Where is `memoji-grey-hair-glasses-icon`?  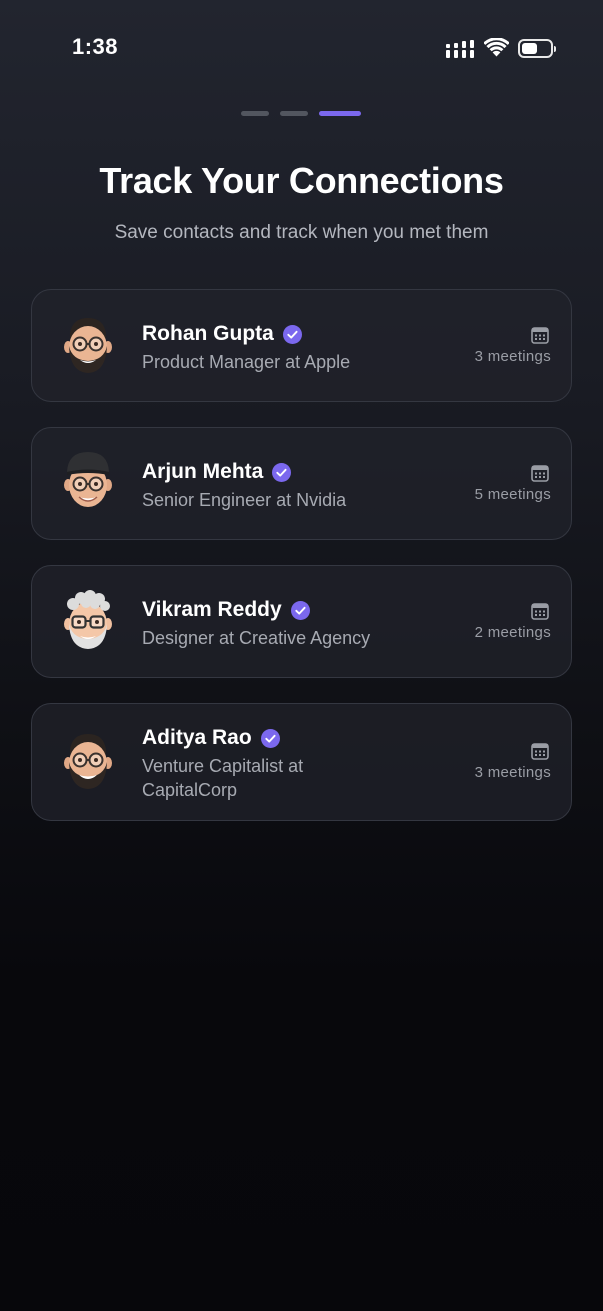 memoji-grey-hair-glasses-icon is located at coordinates (88, 619).